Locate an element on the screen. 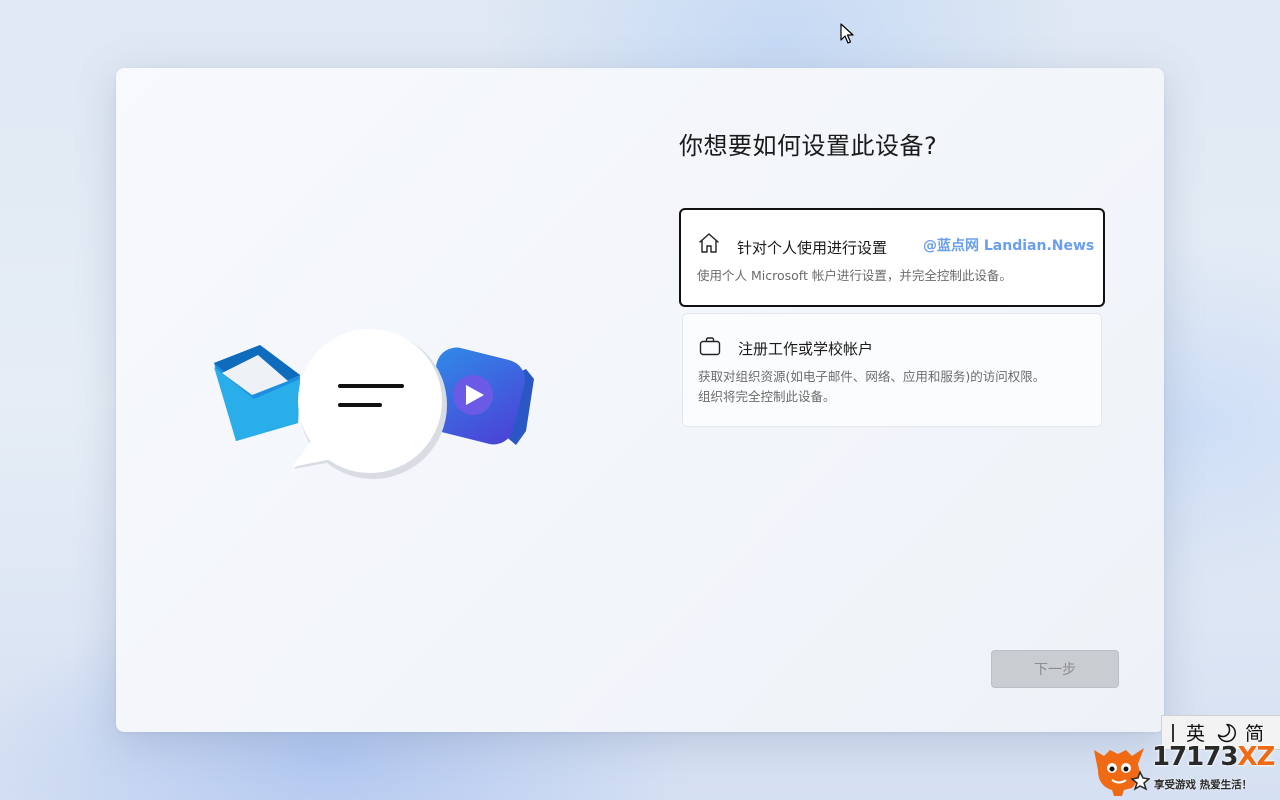  work-school-description-line-2: 组织将完全控制此设备。 is located at coordinates (767, 396).